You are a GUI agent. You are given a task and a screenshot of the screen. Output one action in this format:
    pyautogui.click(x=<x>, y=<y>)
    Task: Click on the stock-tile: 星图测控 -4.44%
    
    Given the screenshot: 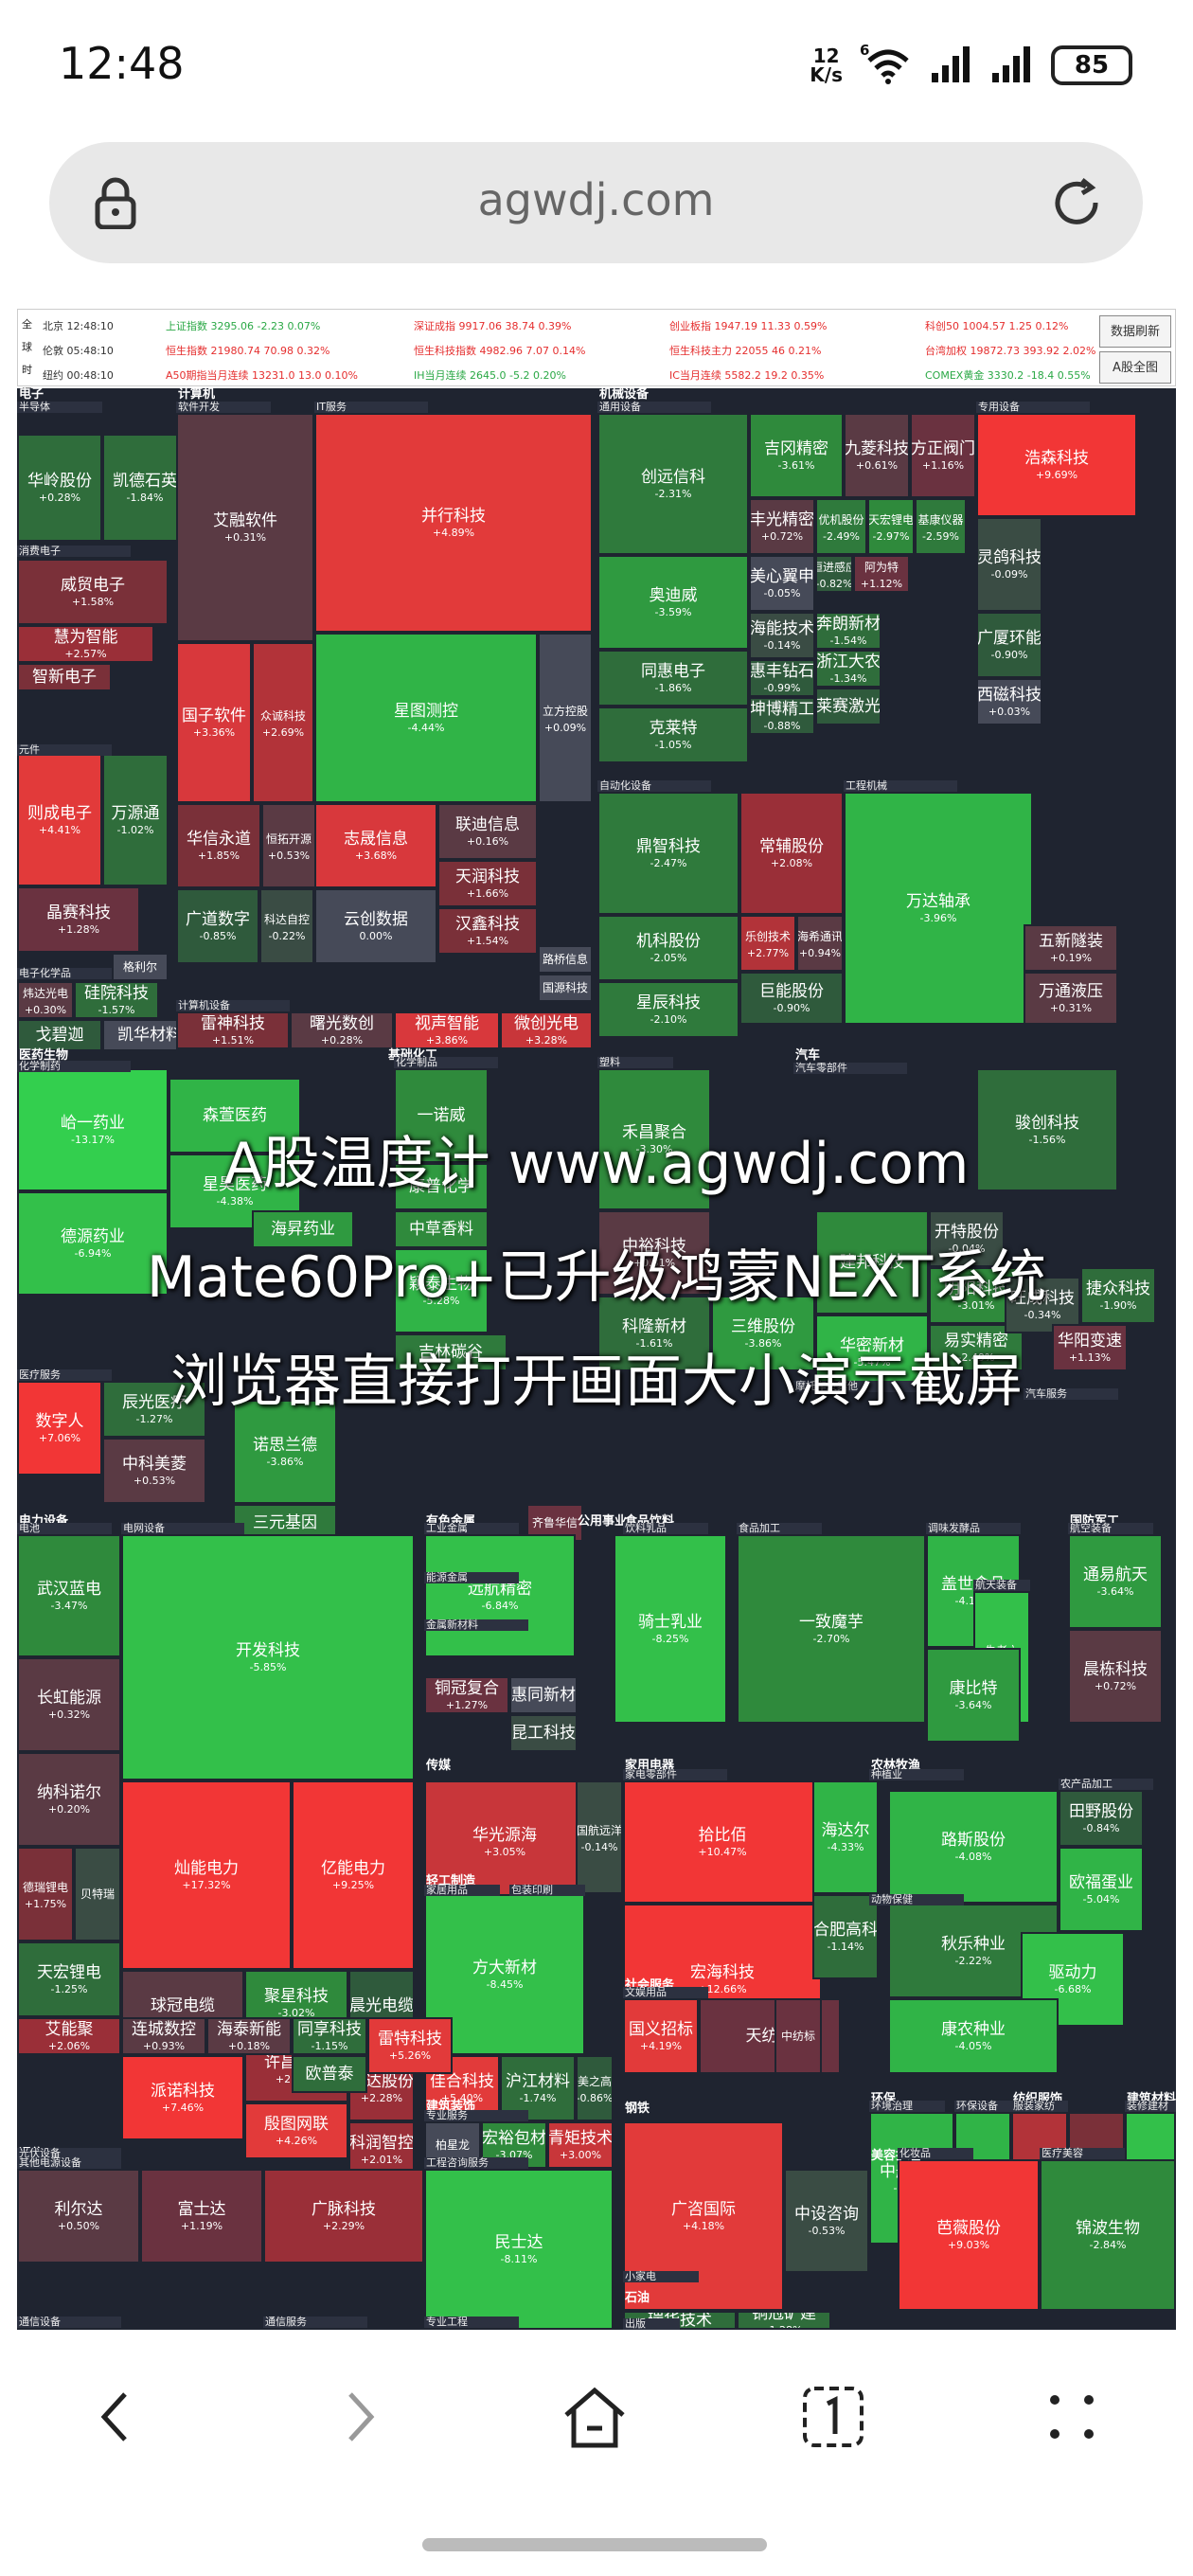 What is the action you would take?
    pyautogui.click(x=426, y=718)
    